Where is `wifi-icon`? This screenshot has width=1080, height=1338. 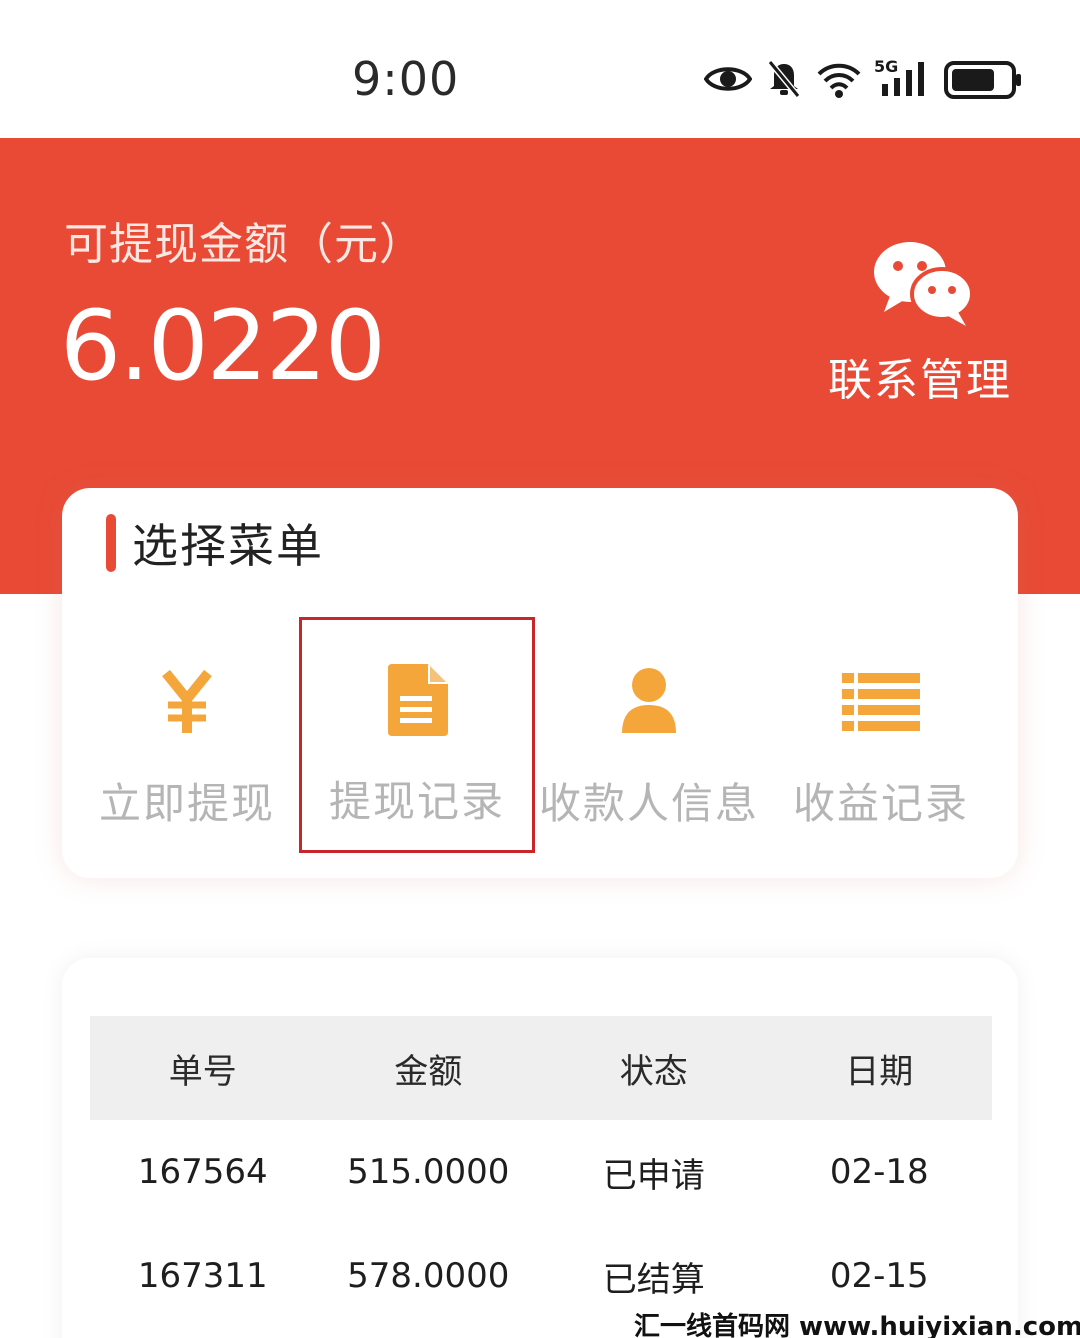
wifi-icon is located at coordinates (839, 82).